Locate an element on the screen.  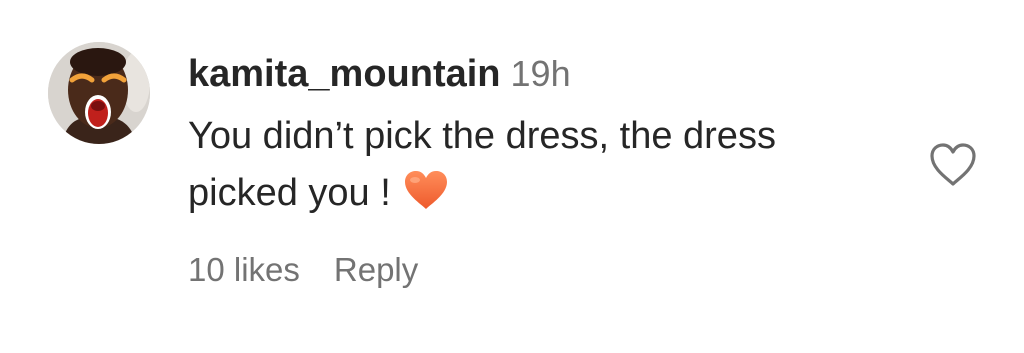
avatar is located at coordinates (99, 93).